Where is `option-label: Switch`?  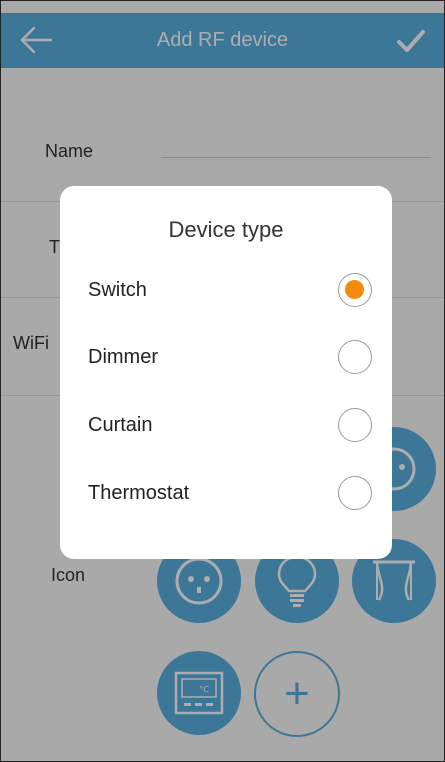
option-label: Switch is located at coordinates (117, 290).